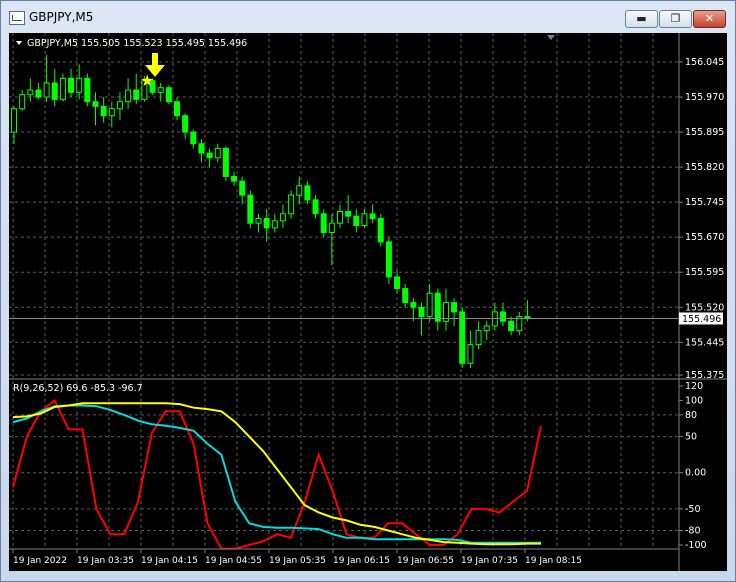 This screenshot has height=582, width=736. I want to click on indicator-tick-label: 50, so click(691, 437).